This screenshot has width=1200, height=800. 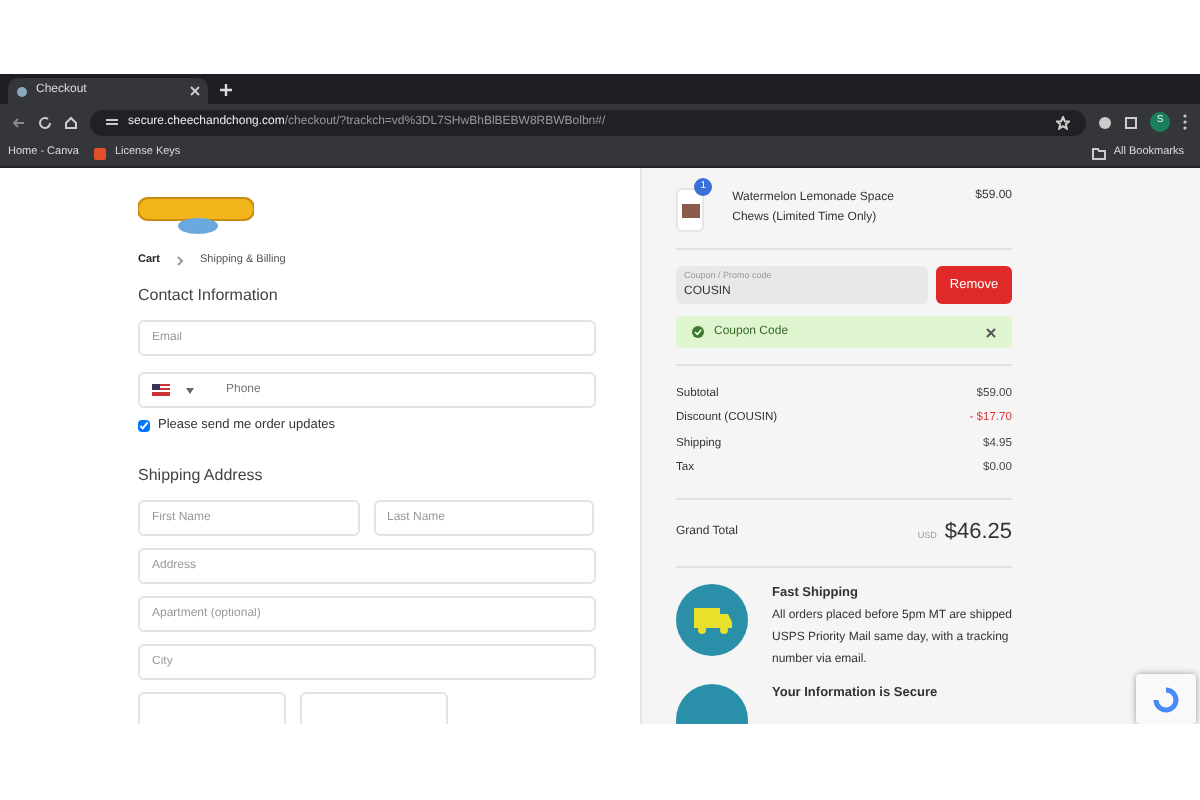 I want to click on chevron-icon, so click(x=180, y=260).